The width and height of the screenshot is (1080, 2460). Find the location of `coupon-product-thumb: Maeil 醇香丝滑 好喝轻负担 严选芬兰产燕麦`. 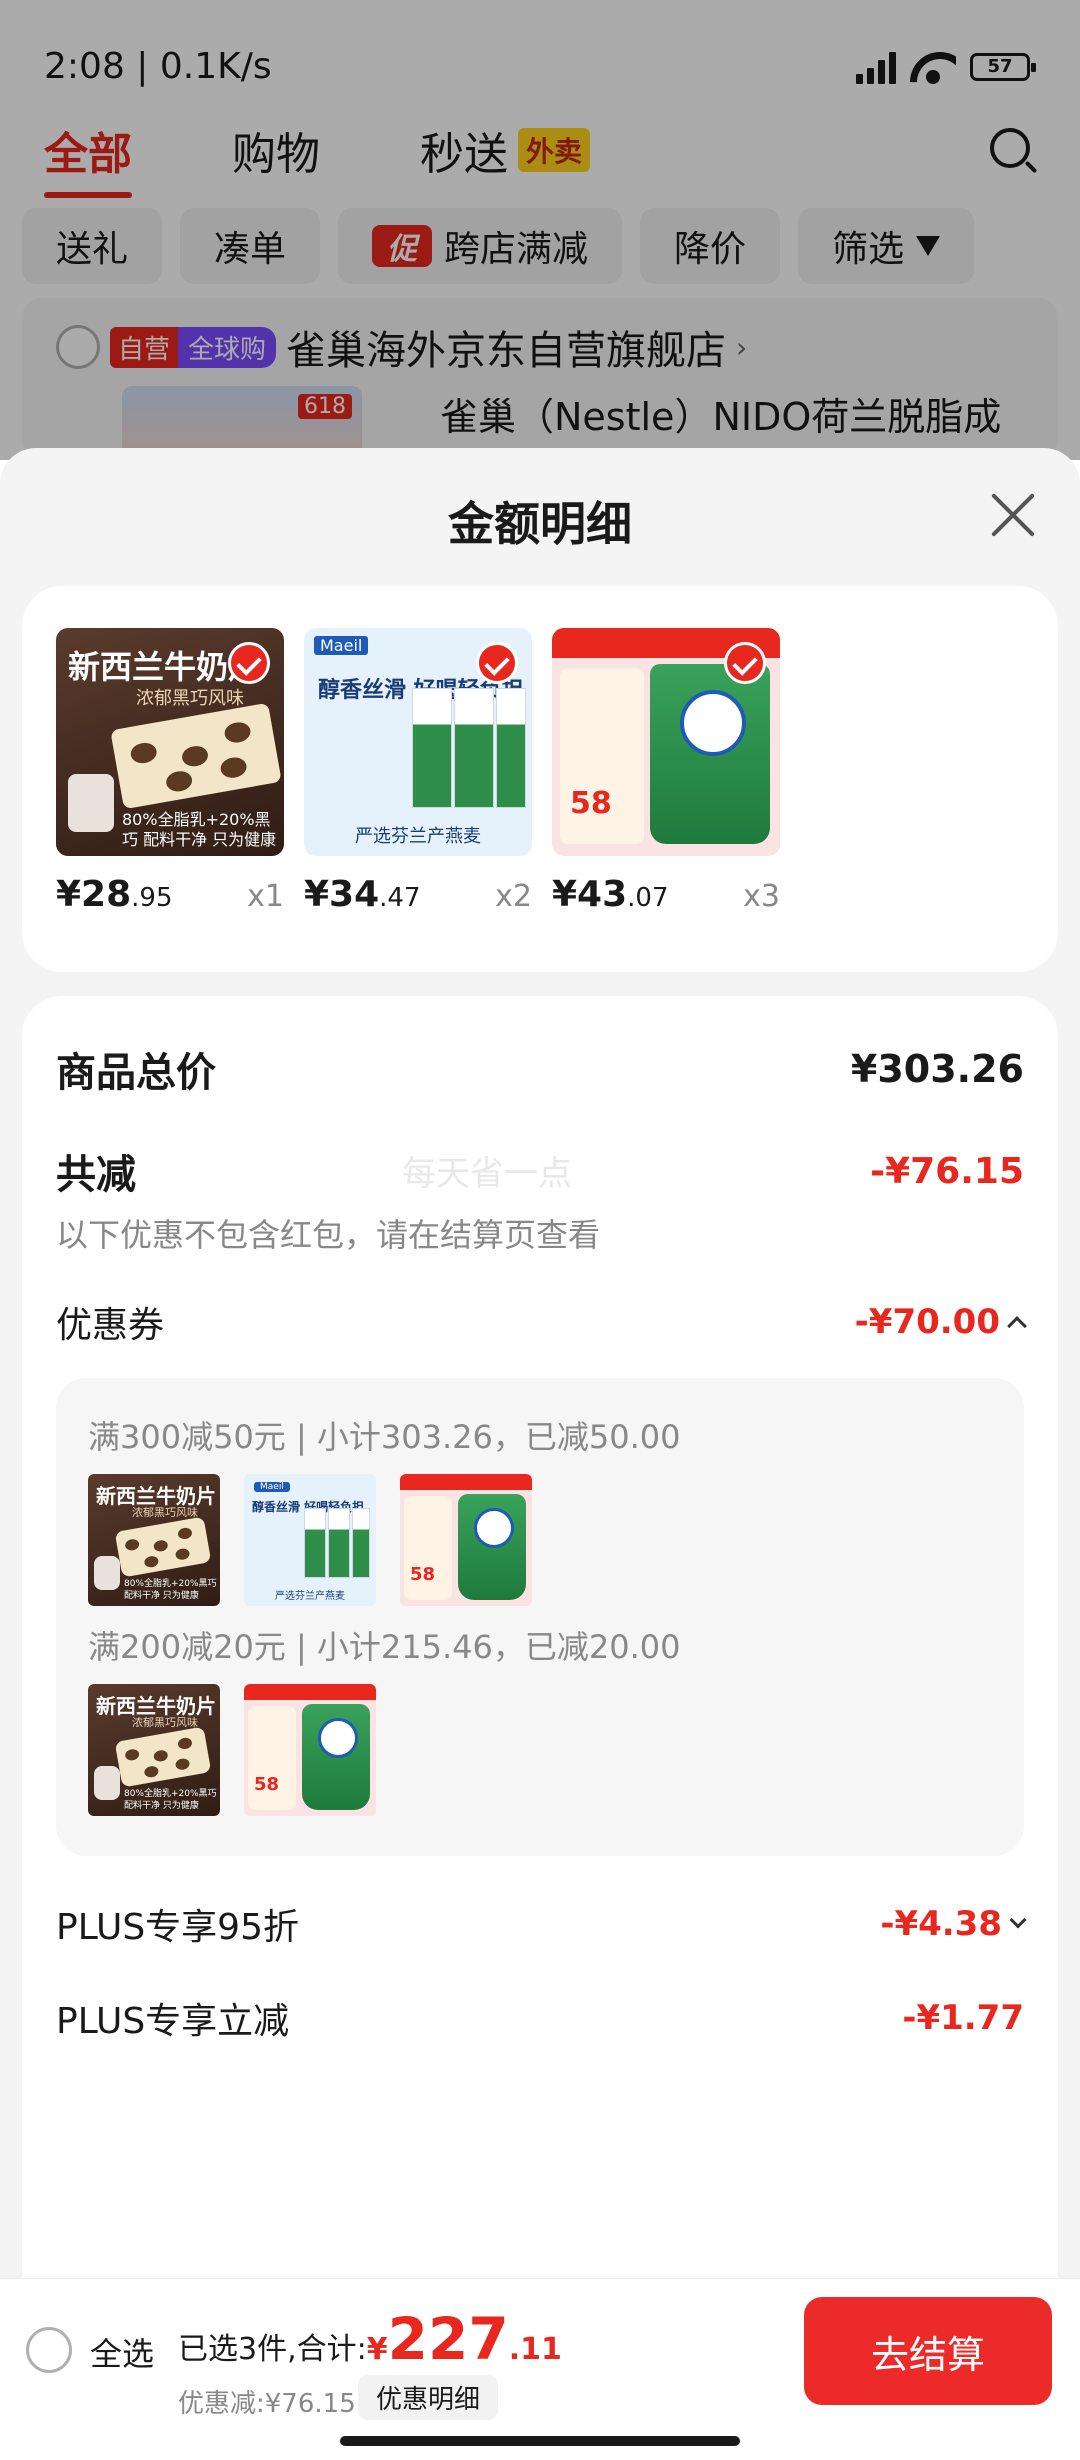

coupon-product-thumb: Maeil 醇香丝滑 好喝轻负担 严选芬兰产燕麦 is located at coordinates (310, 1540).